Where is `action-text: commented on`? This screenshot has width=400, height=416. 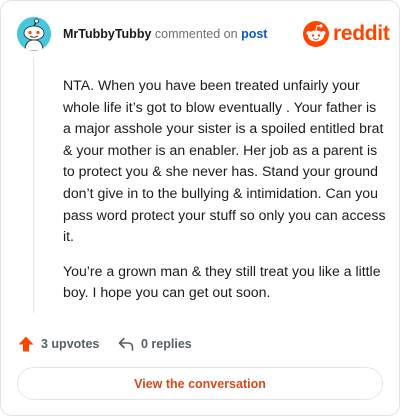 action-text: commented on is located at coordinates (196, 34).